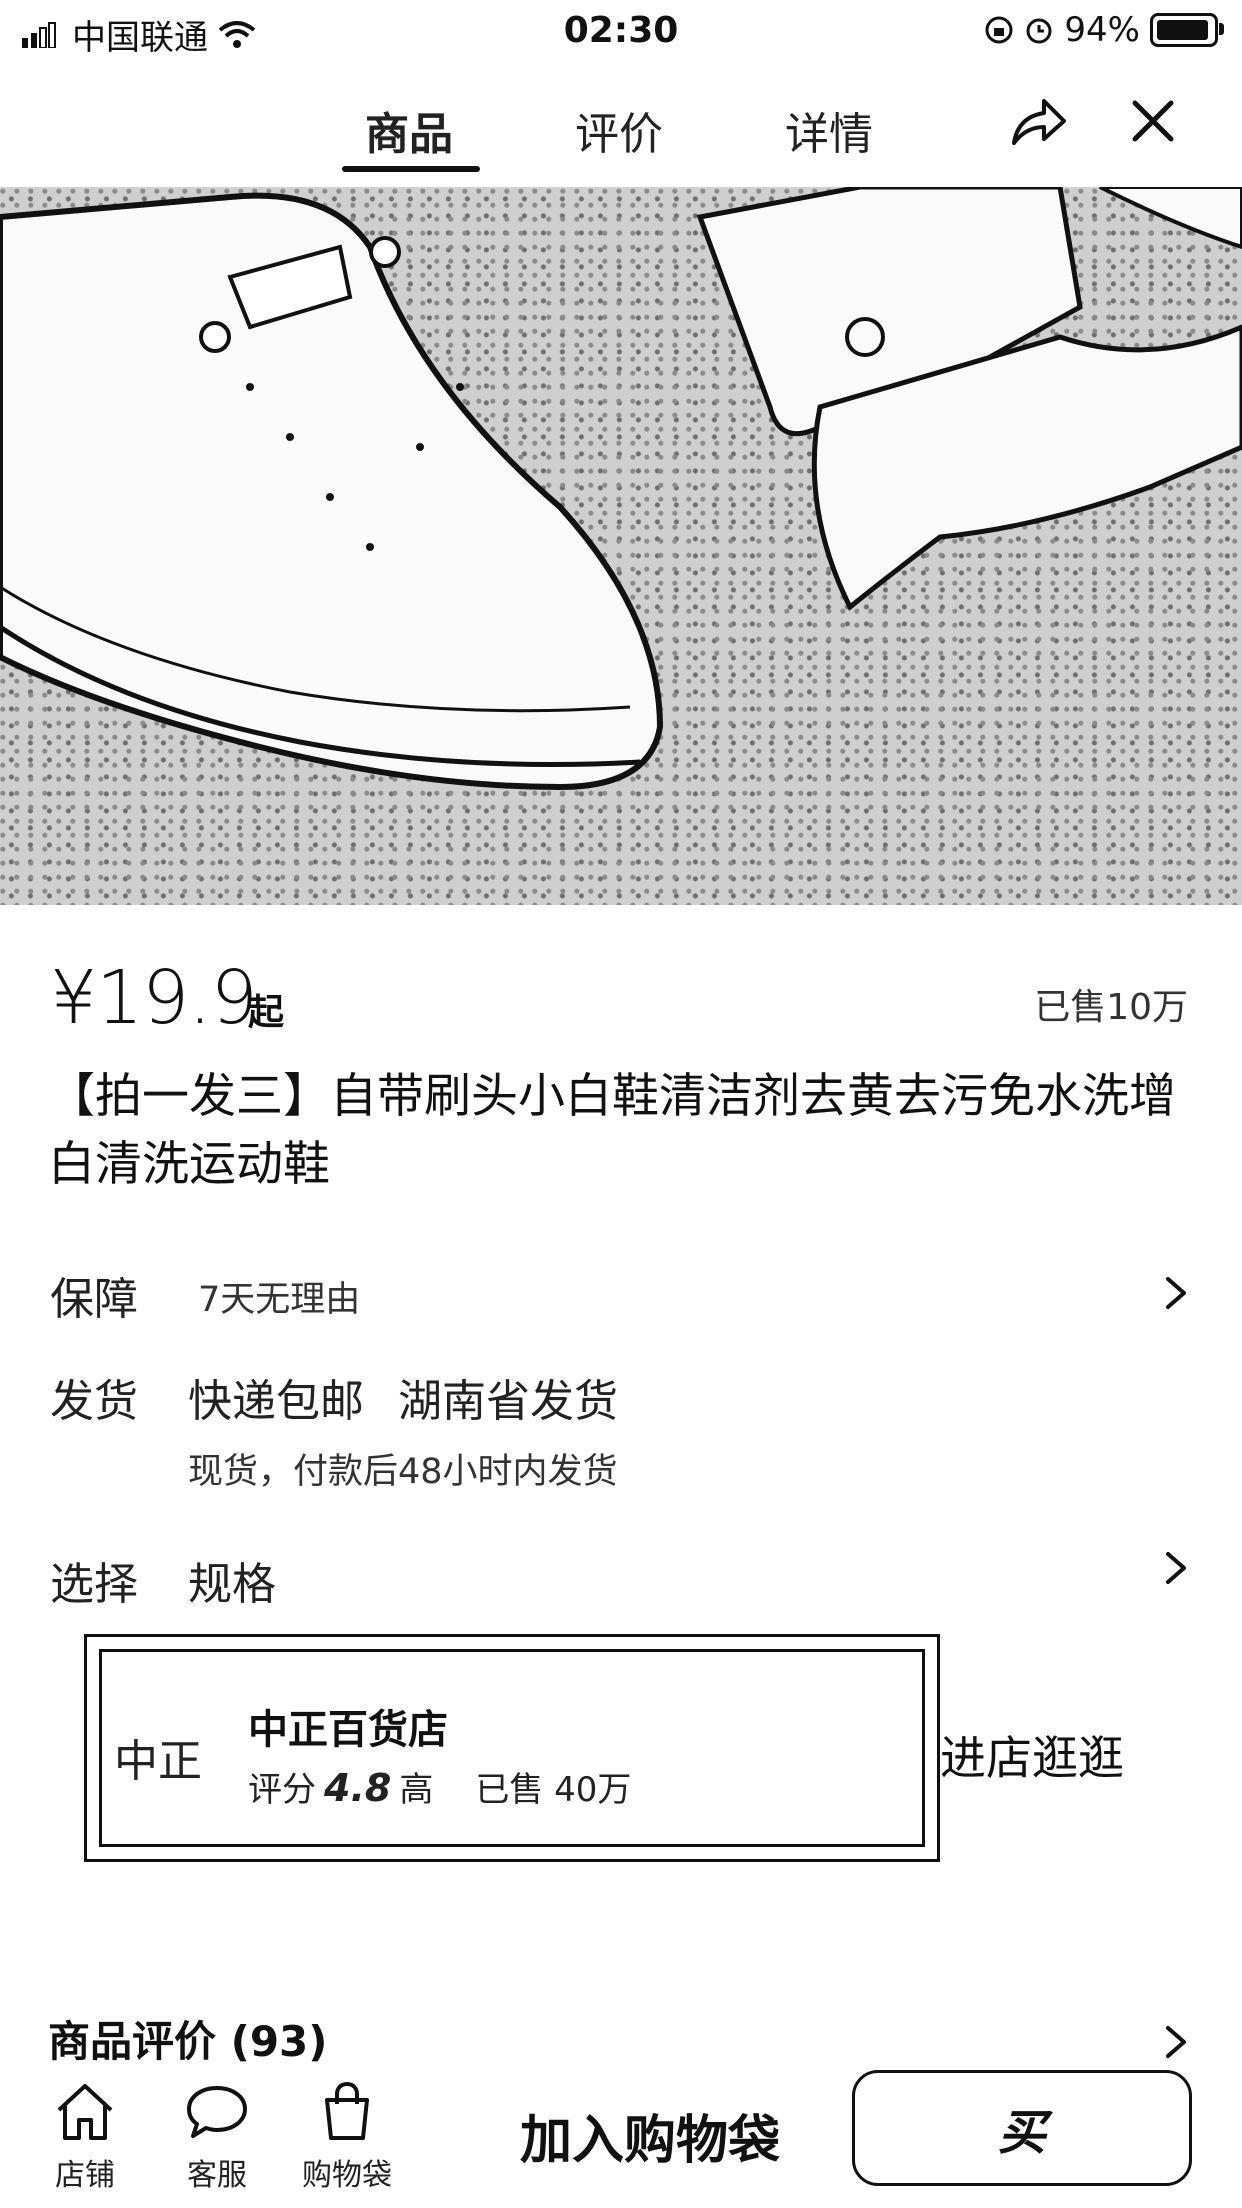  What do you see at coordinates (348, 1730) in the screenshot?
I see `shop-name: 中正百货店` at bounding box center [348, 1730].